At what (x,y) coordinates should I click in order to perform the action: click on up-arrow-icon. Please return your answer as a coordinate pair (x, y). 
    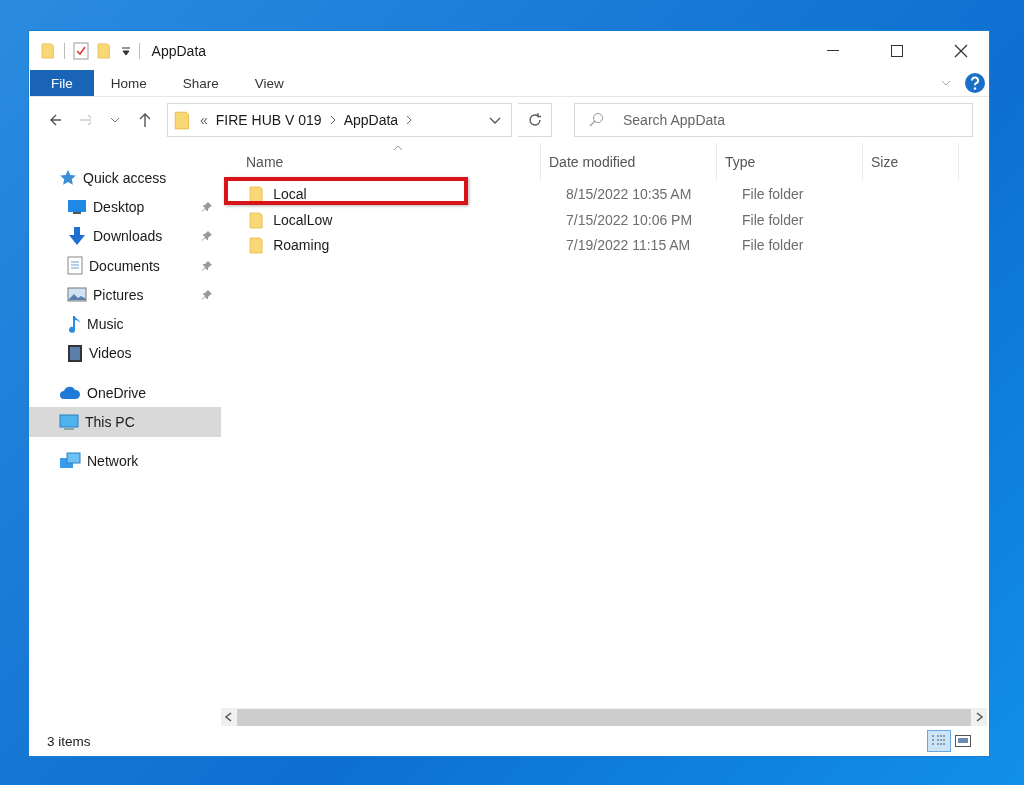
    Looking at the image, I should click on (145, 120).